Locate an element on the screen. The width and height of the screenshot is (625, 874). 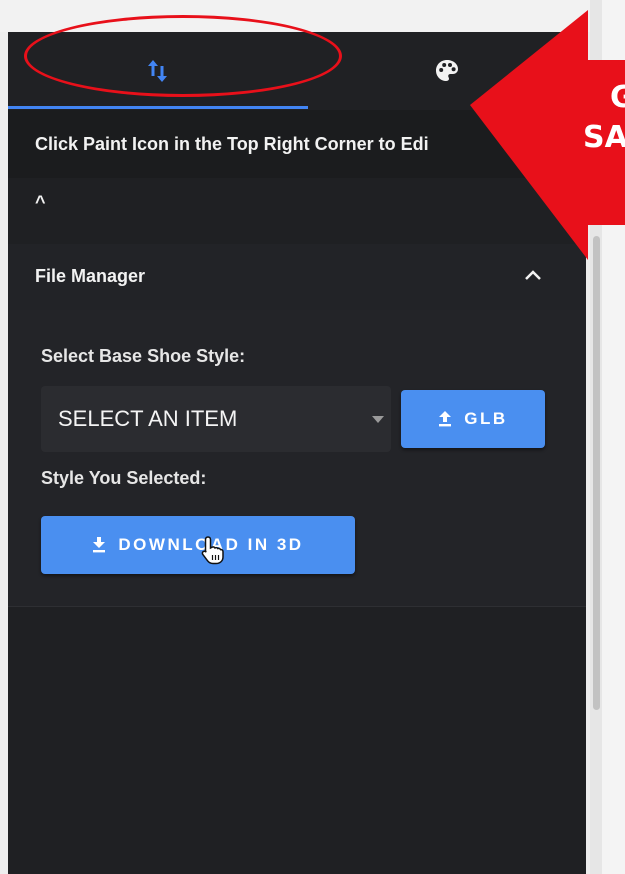
base-style-label: Select Base Shoe Style: is located at coordinates (143, 356).